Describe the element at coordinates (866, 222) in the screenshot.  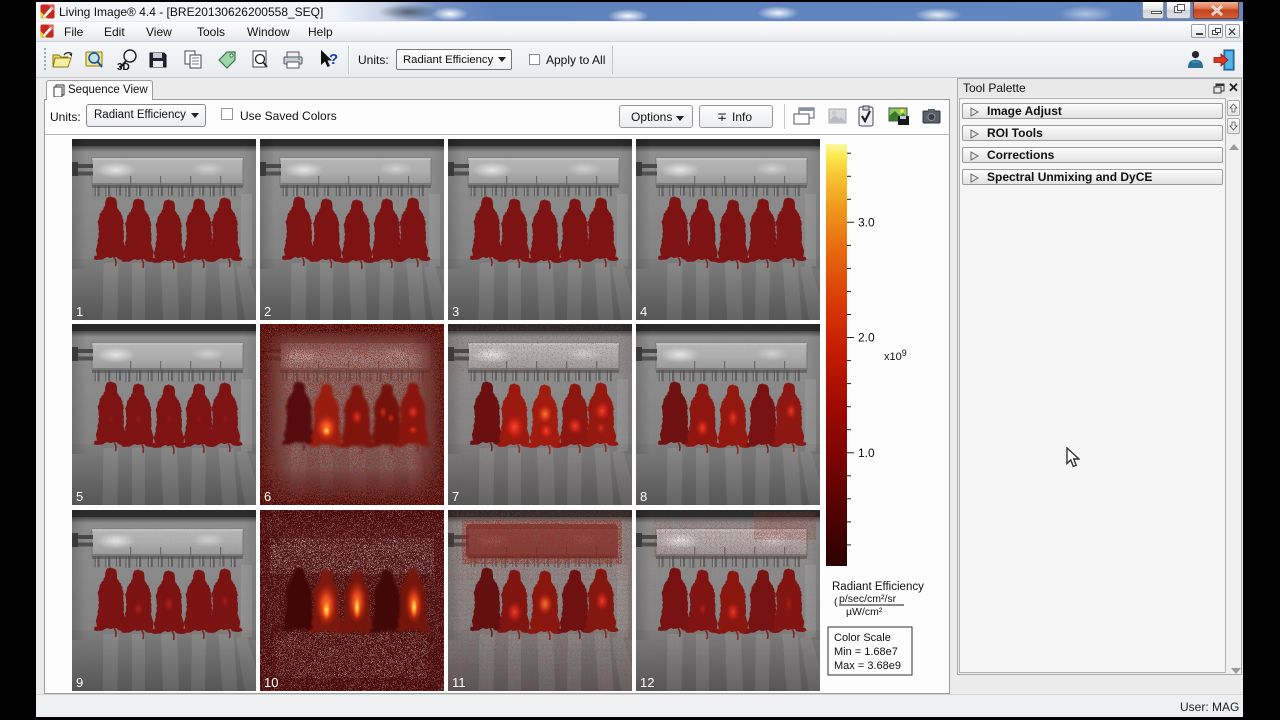
I see `svg-text: 3.0` at that location.